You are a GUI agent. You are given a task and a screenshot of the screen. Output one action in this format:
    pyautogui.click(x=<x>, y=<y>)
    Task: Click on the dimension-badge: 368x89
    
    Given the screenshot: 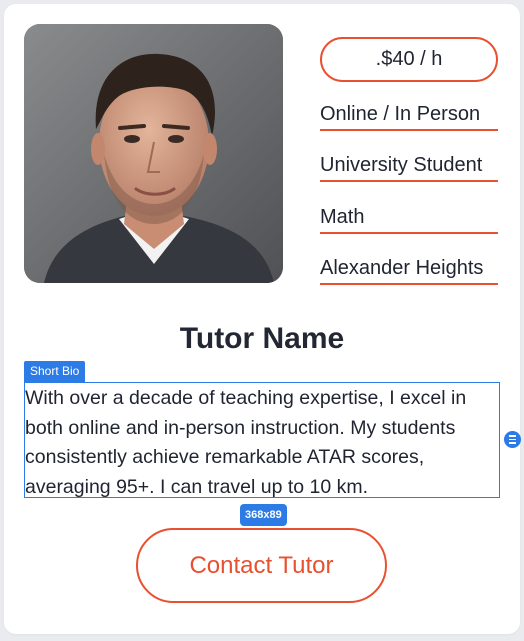 What is the action you would take?
    pyautogui.click(x=263, y=515)
    